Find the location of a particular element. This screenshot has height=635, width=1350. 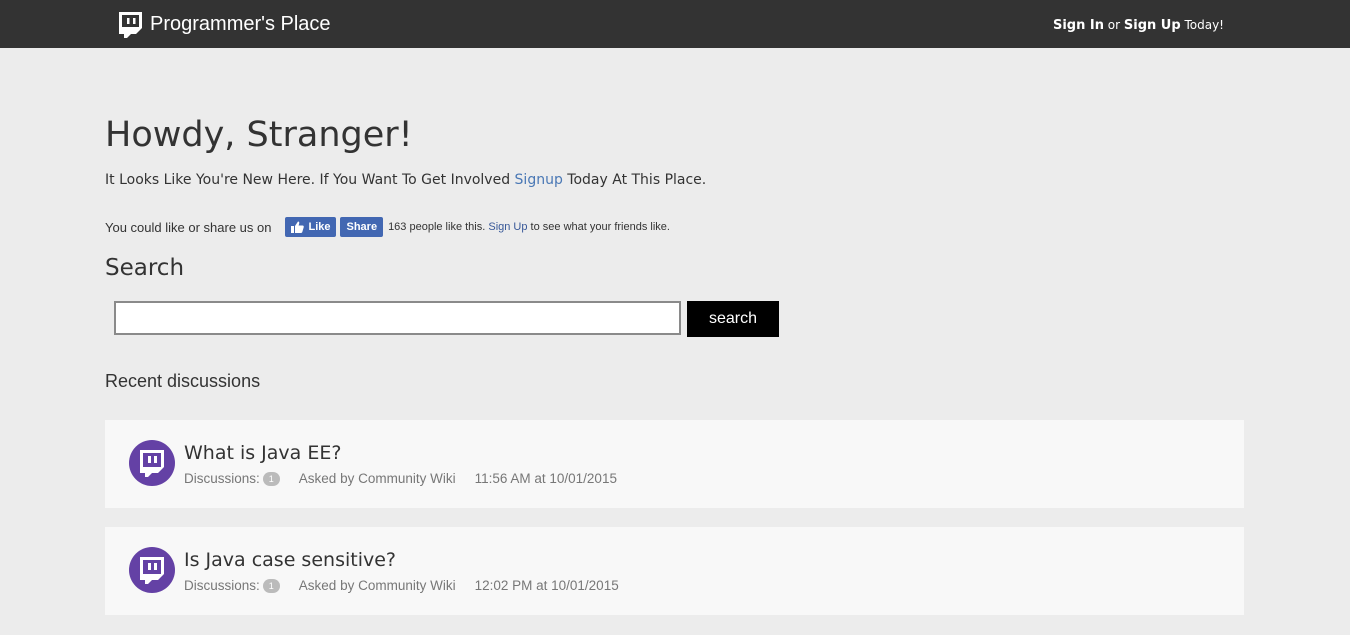

brand-link: Programmer's Place is located at coordinates (223, 24).